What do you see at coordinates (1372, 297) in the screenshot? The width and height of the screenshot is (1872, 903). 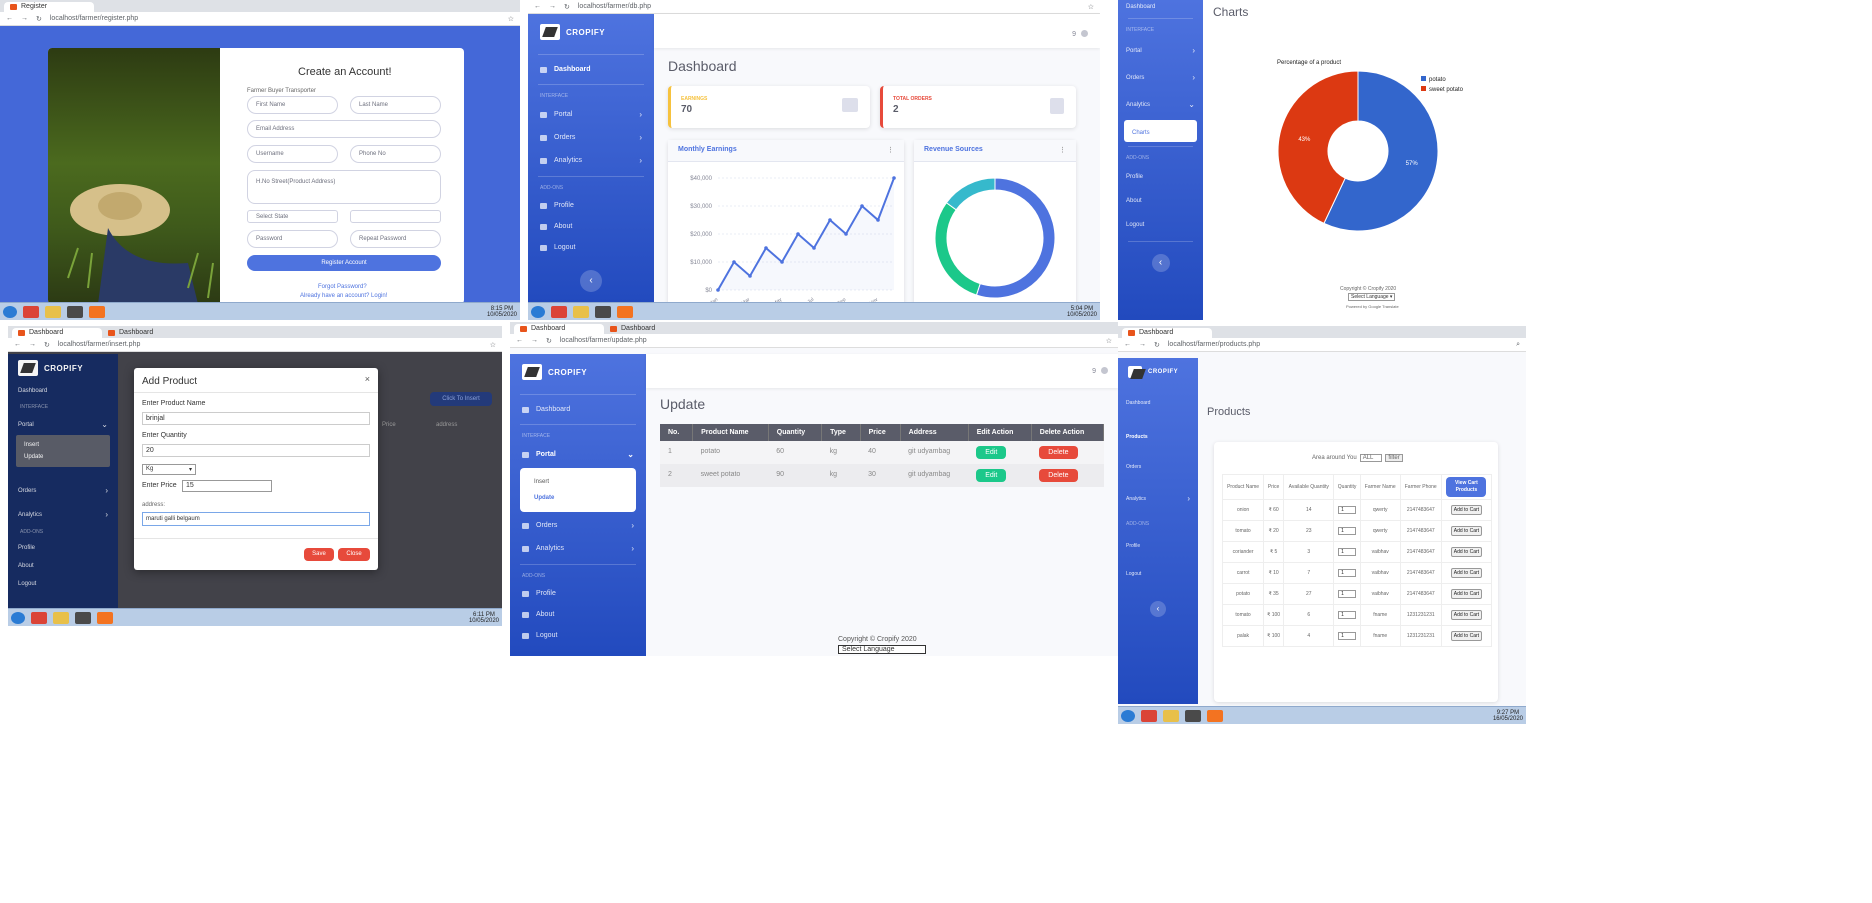 I see `language-select: Select Language ▾` at bounding box center [1372, 297].